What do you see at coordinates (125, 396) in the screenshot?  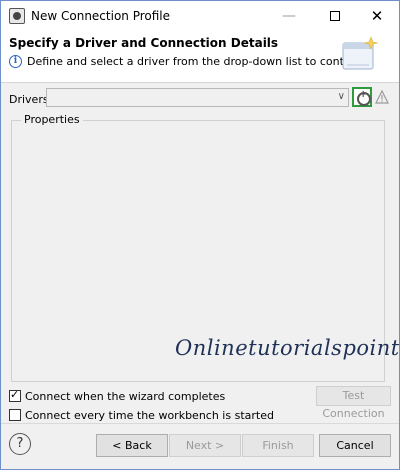 I see `connect-on-complete-label: Connect when the wizard completes` at bounding box center [125, 396].